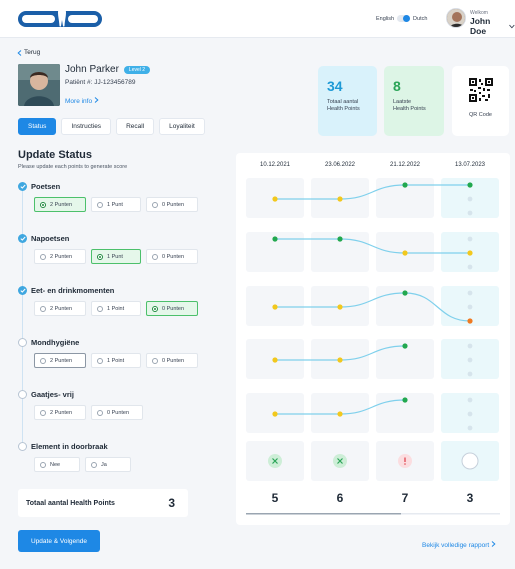  What do you see at coordinates (22, 238) in the screenshot?
I see `check-circle-icon` at bounding box center [22, 238].